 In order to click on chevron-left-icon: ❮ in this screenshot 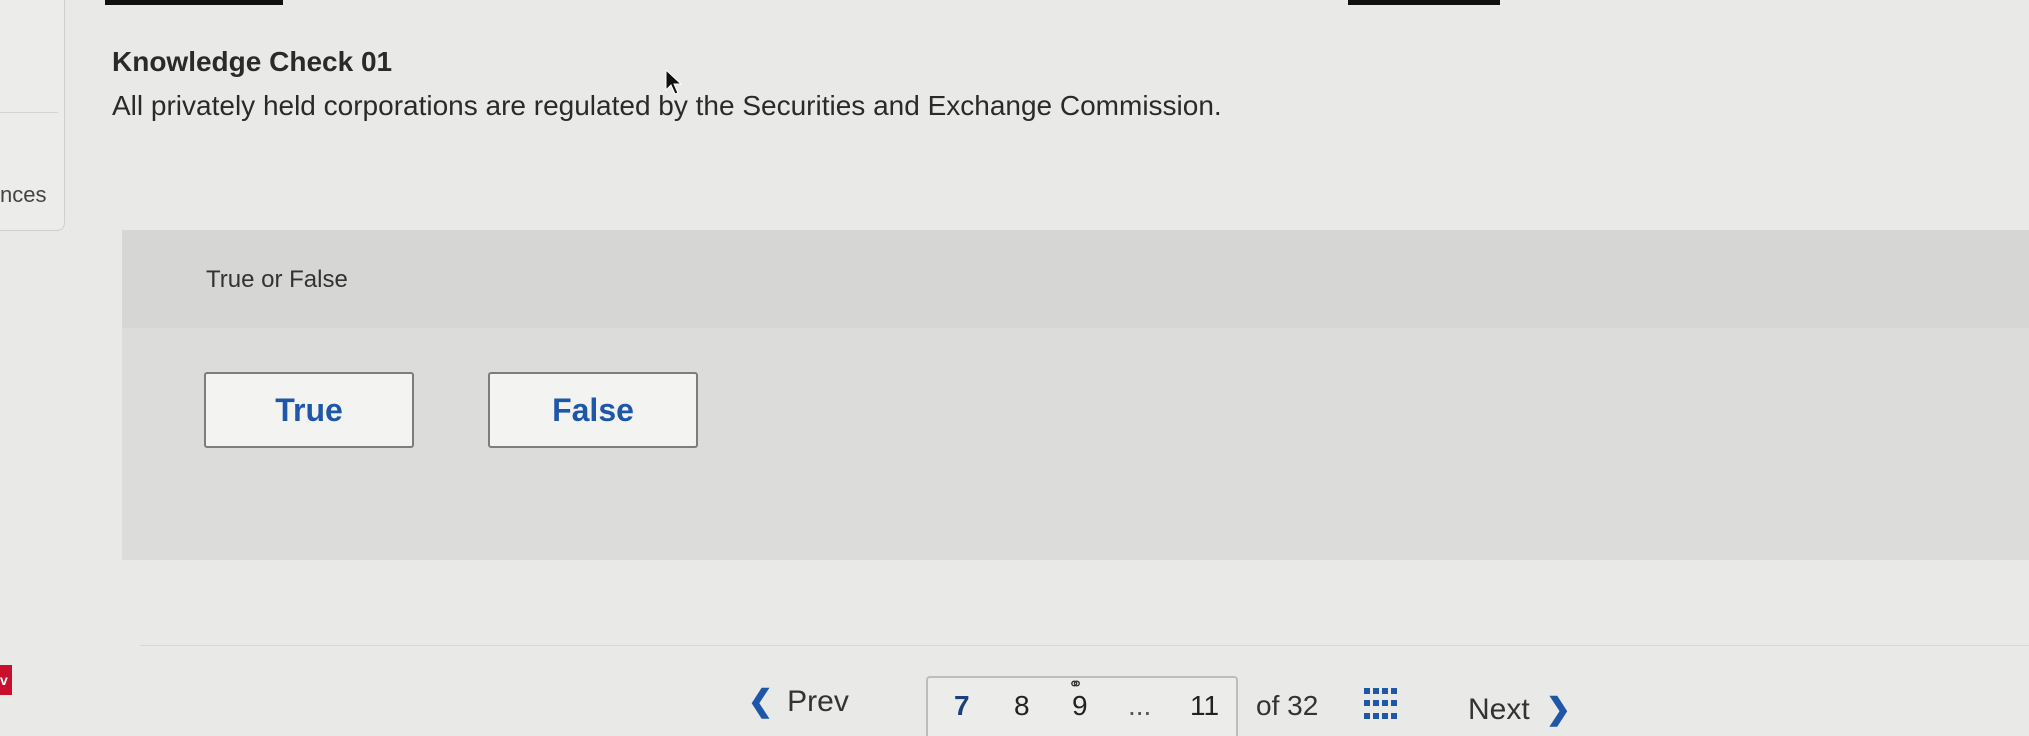, I will do `click(761, 701)`.